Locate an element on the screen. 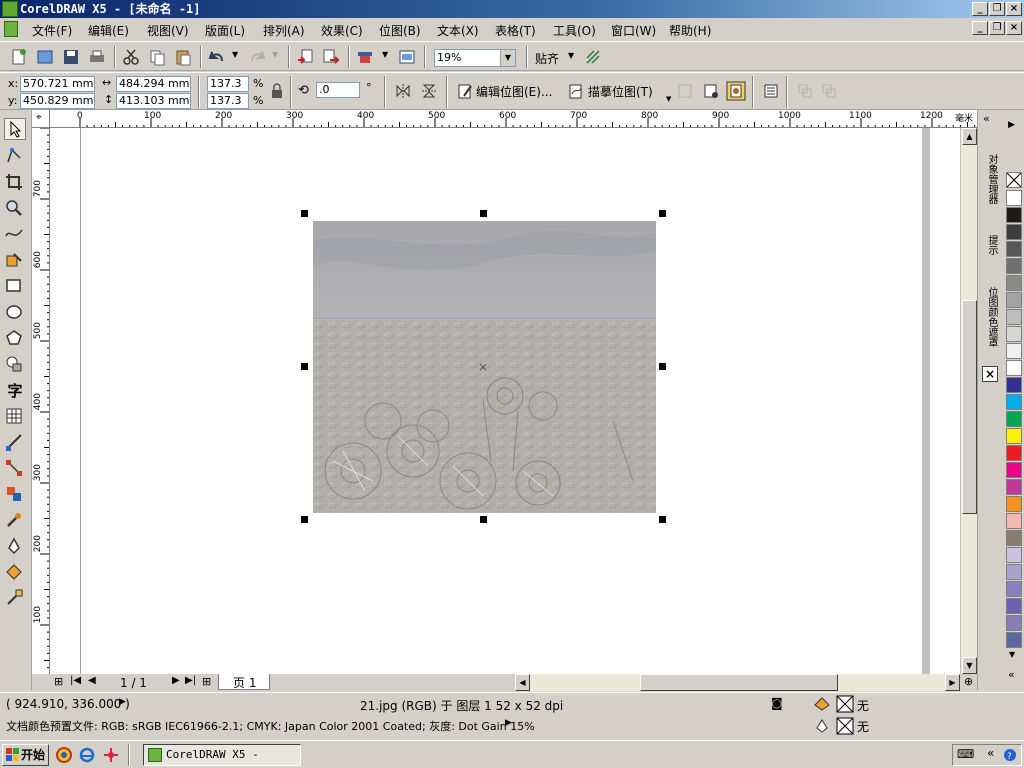 The height and width of the screenshot is (768, 1024). flower-app-icon is located at coordinates (111, 755).